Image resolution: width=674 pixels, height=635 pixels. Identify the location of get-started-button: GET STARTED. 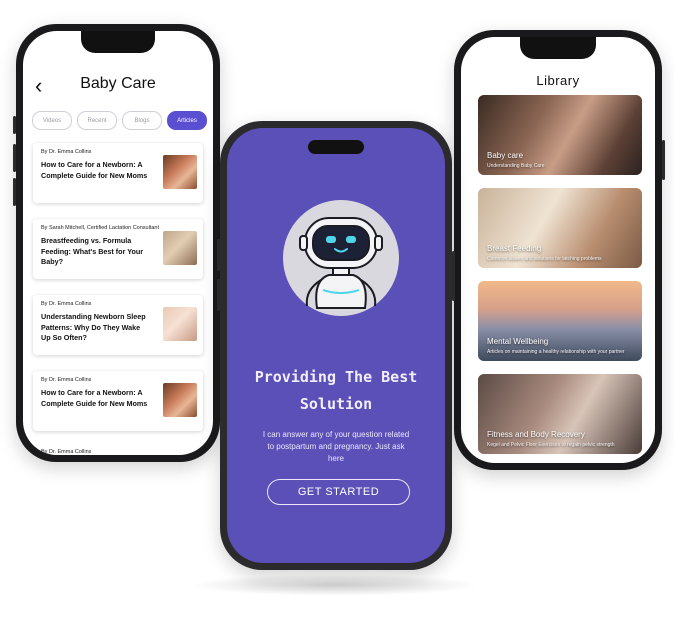
(338, 492).